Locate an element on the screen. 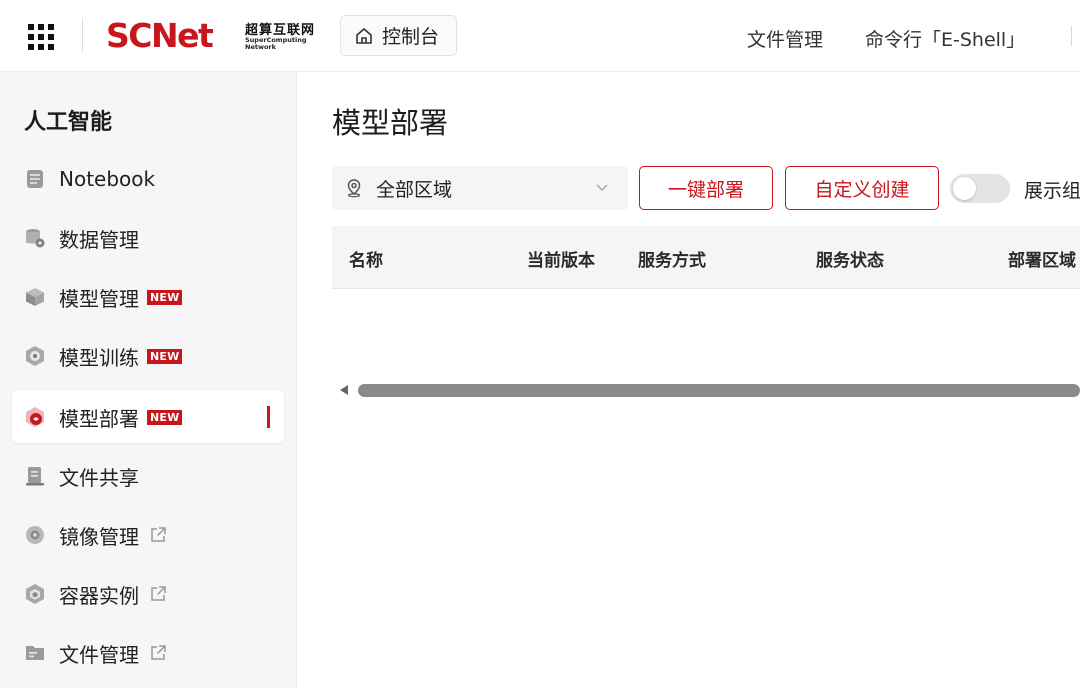 This screenshot has height=688, width=1080. sidebar-item-model-deployment: 模型部署 NEW is located at coordinates (148, 417).